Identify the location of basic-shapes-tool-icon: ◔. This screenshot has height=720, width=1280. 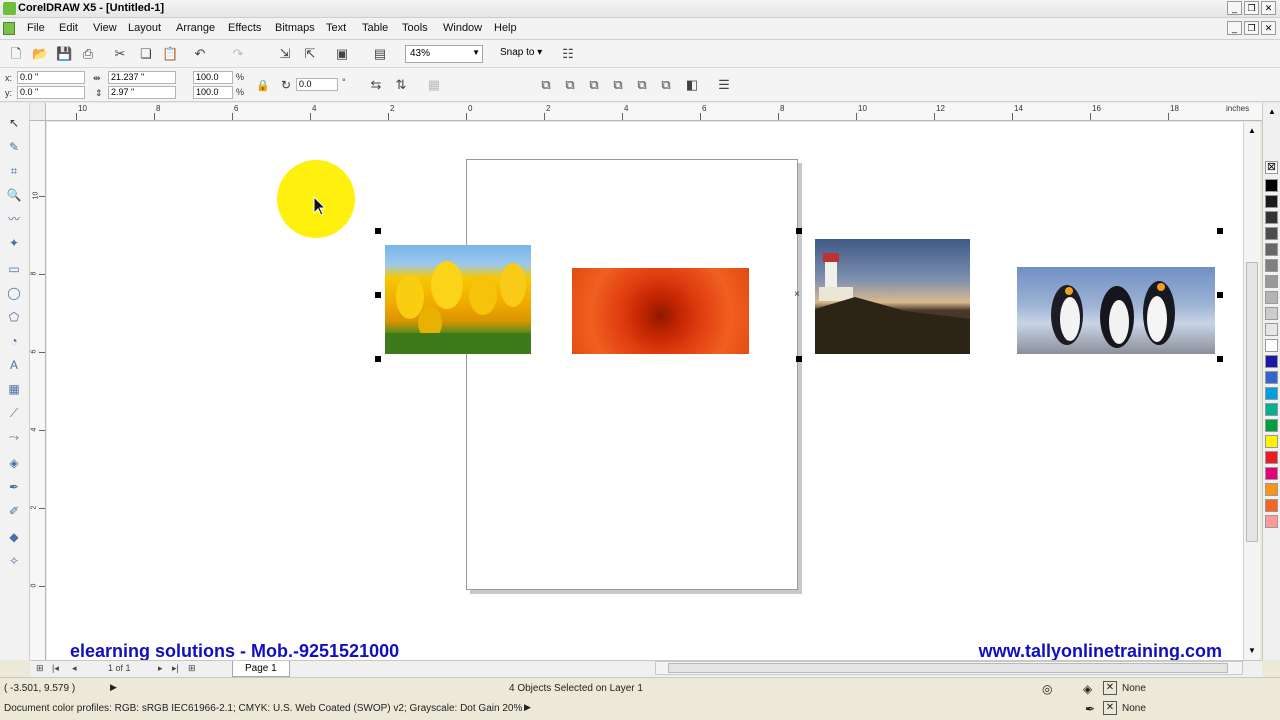
(14, 341).